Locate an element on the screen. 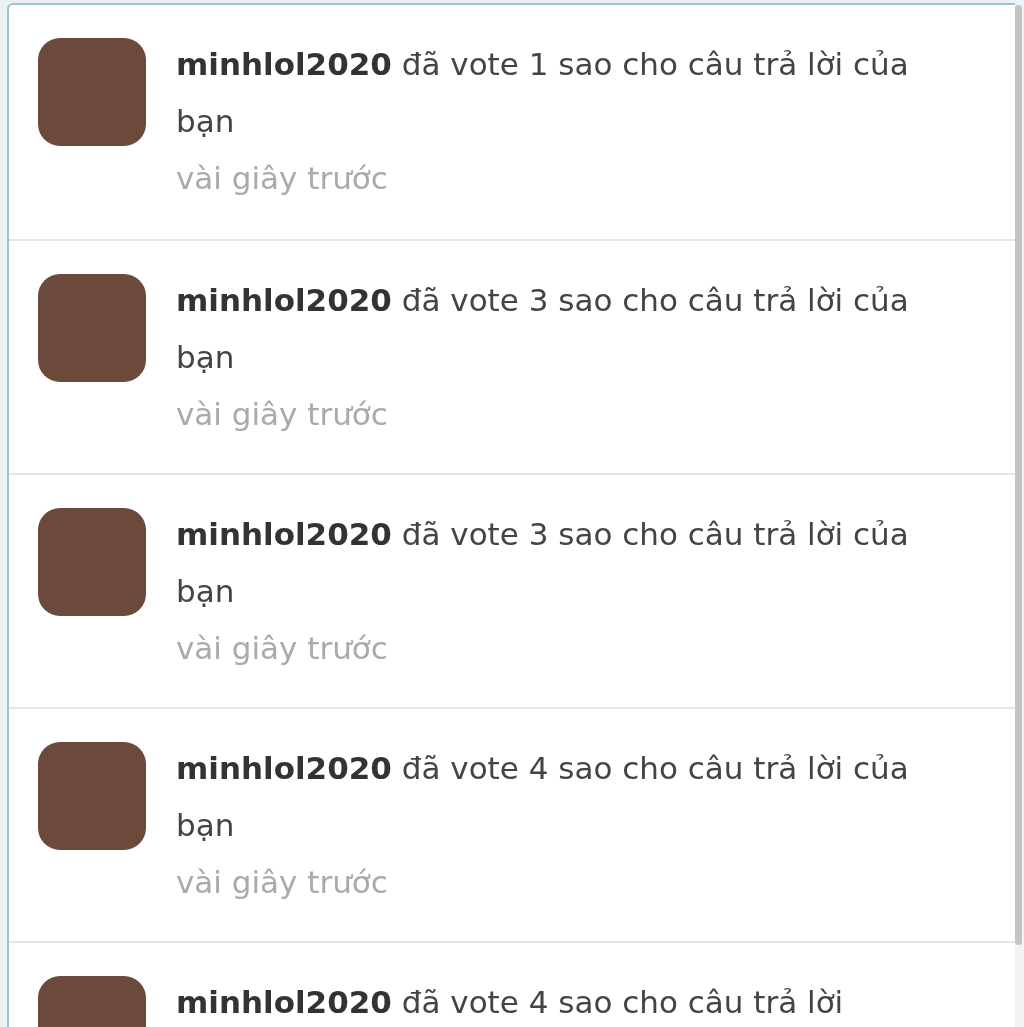  notification-item: minhlol2020 đã vote 4 sao cho câu trả lời is located at coordinates (512, 984).